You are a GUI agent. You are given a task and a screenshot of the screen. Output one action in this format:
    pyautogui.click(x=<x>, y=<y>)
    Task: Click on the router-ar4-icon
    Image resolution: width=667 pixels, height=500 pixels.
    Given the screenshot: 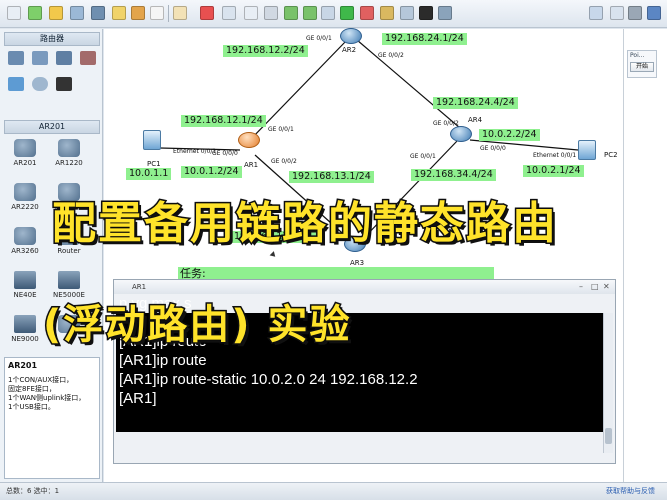 What is the action you would take?
    pyautogui.click(x=461, y=134)
    